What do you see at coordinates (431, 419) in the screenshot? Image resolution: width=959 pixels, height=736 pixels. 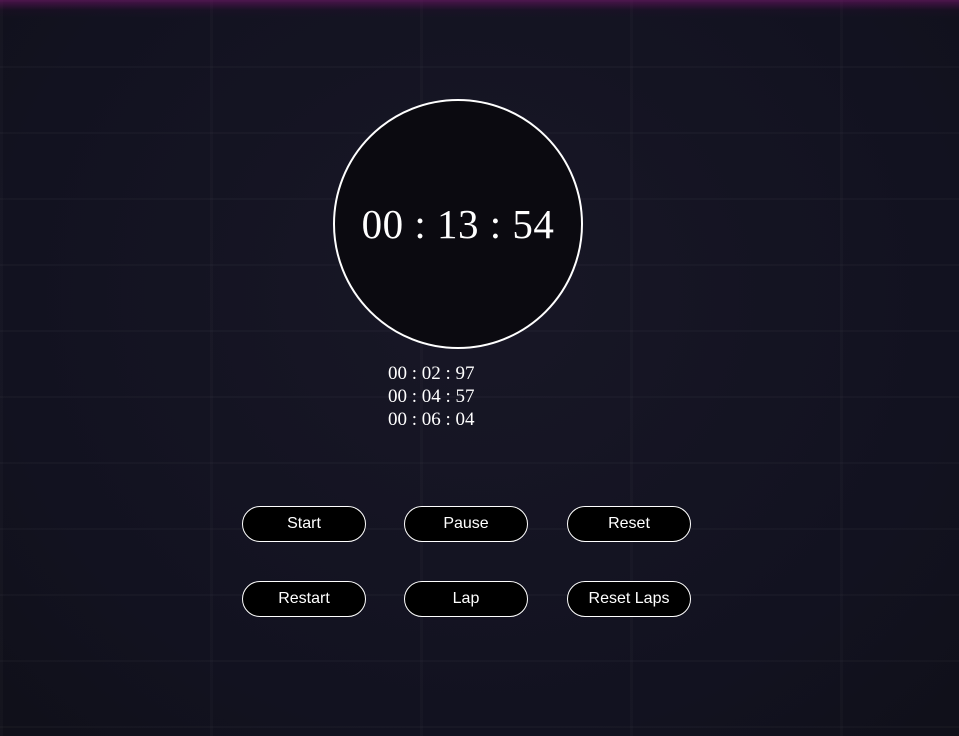 I see `lap-item: 00 : 06 : 04` at bounding box center [431, 419].